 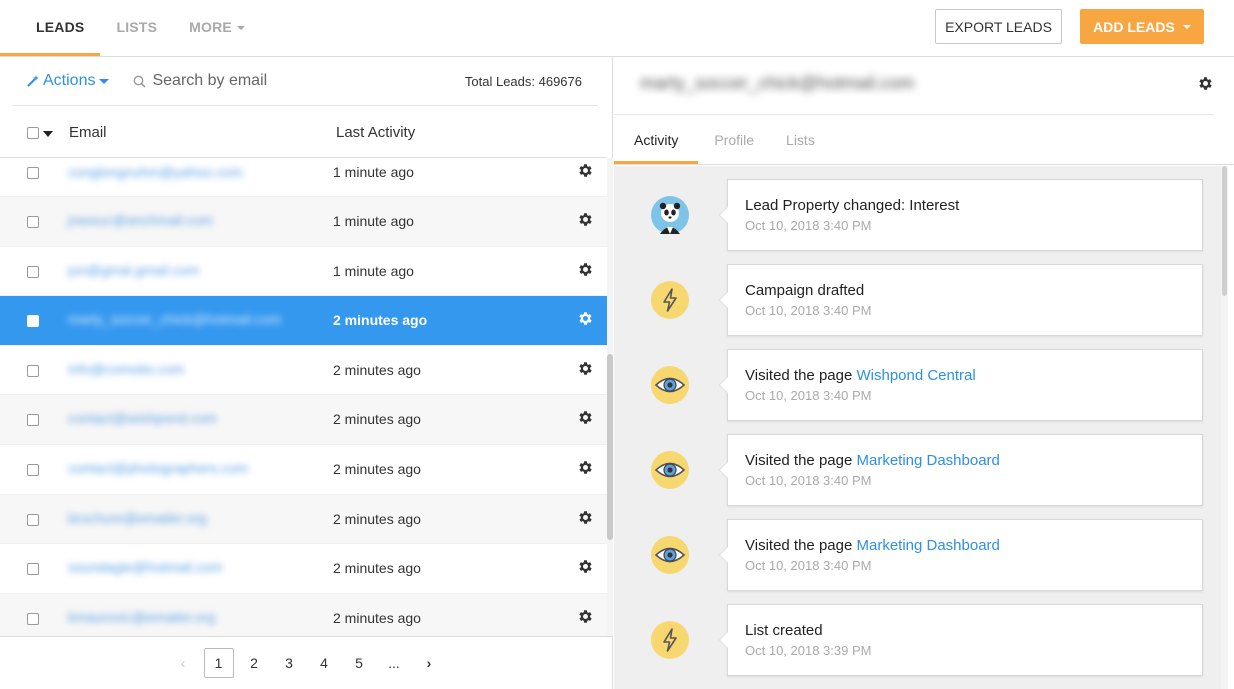 I want to click on lead-email-link: soundagie@hotmail.com, so click(x=145, y=567).